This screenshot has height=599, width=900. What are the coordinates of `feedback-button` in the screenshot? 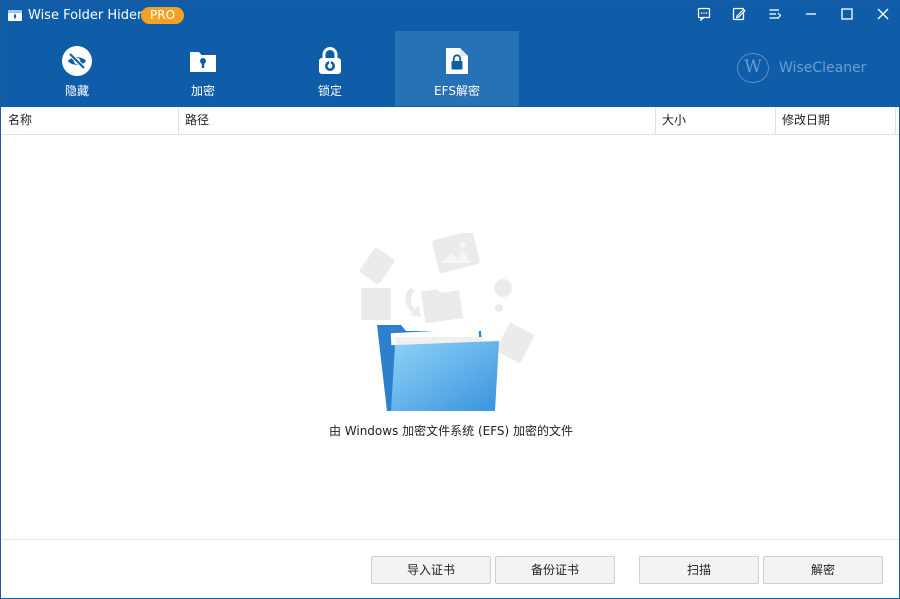 It's located at (704, 14).